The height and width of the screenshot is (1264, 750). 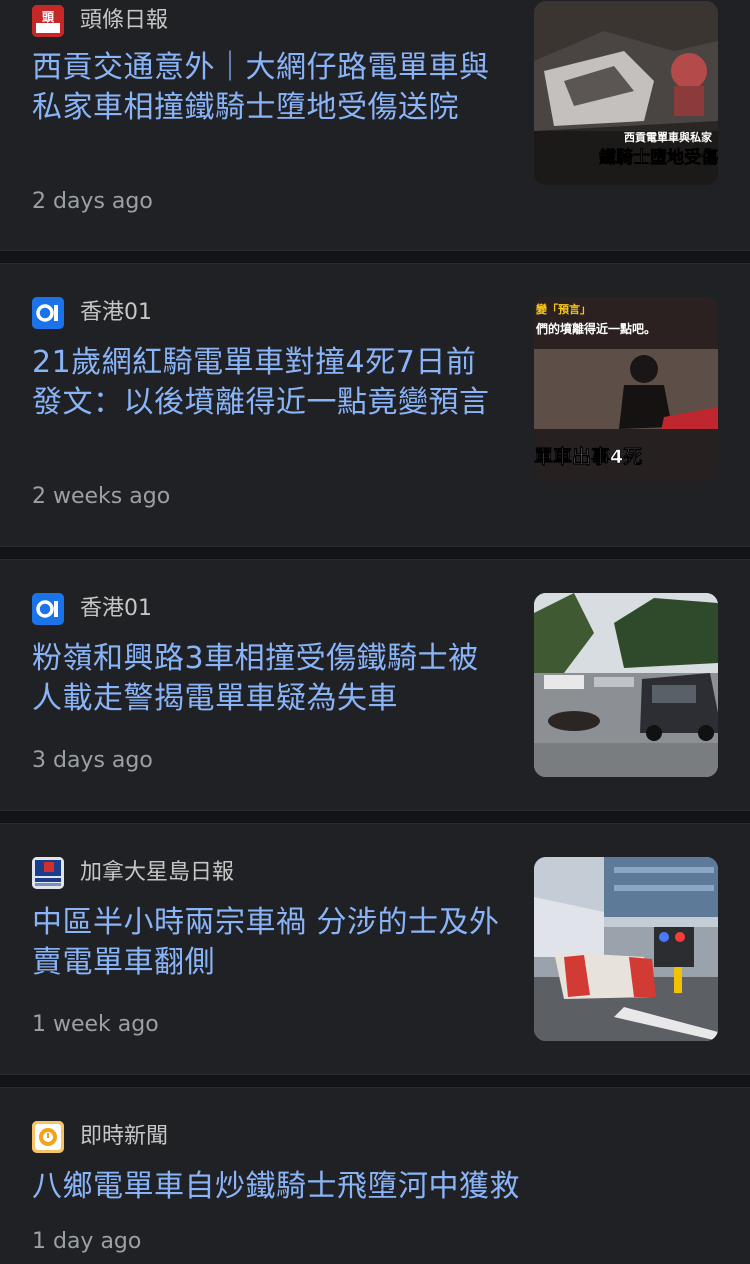 What do you see at coordinates (588, 456) in the screenshot?
I see `thumbnail-caption: 單車出事4死` at bounding box center [588, 456].